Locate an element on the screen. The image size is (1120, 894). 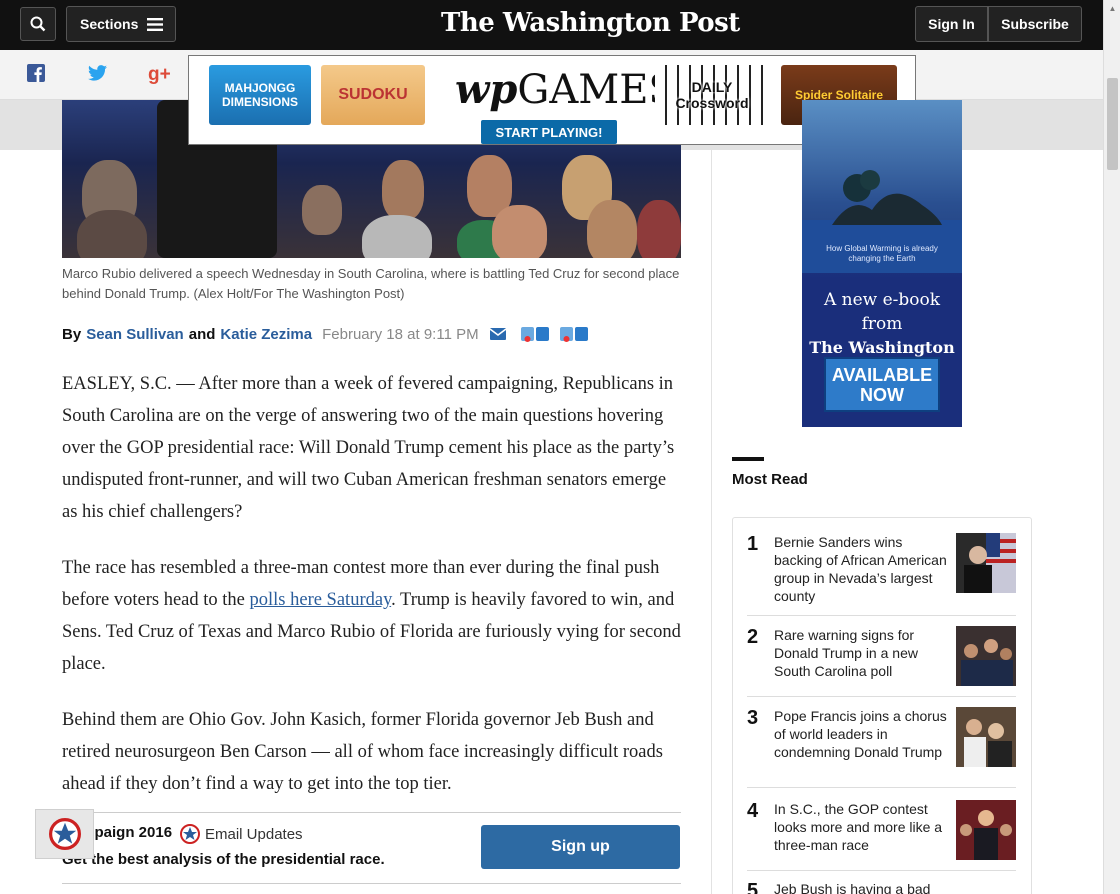
most-read-number: 4 is located at coordinates (753, 811).